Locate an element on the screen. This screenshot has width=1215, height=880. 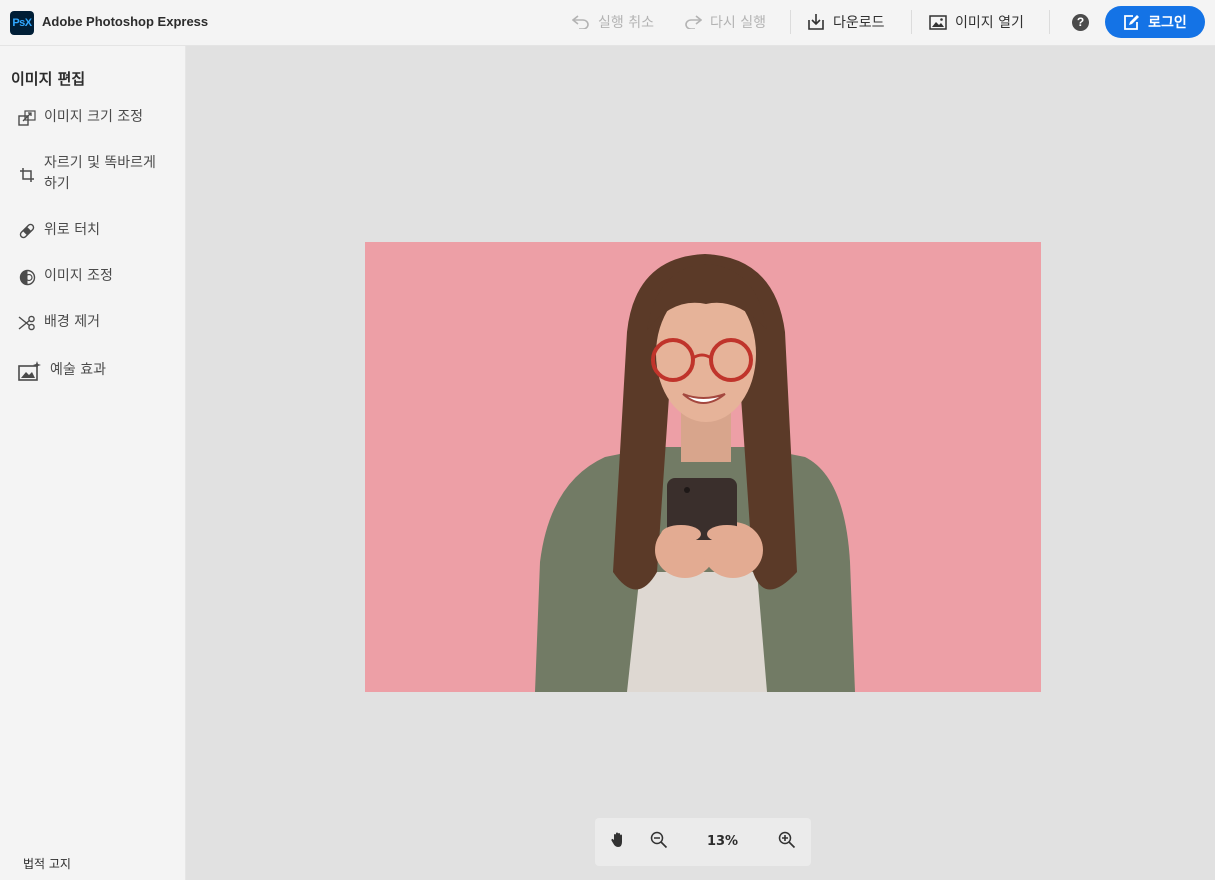
redo-label: 다시 실행 is located at coordinates (738, 23).